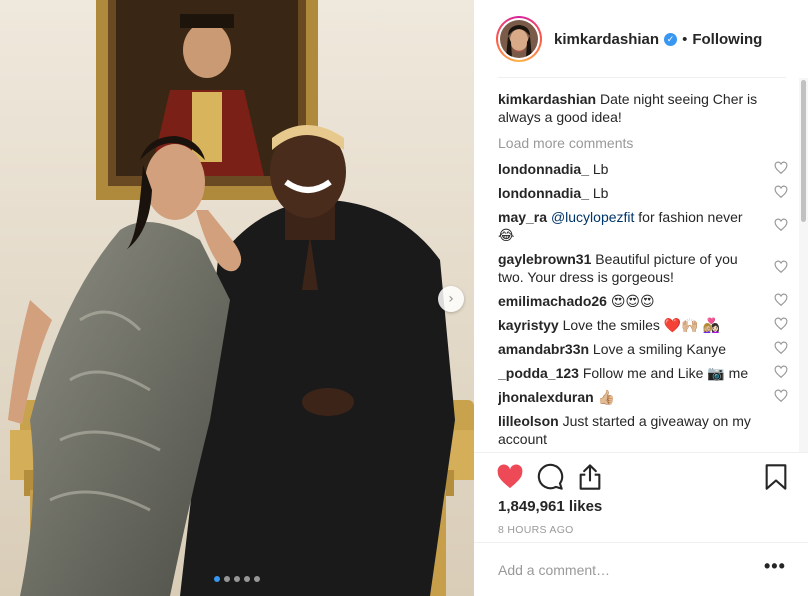 Image resolution: width=808 pixels, height=596 pixels. Describe the element at coordinates (543, 349) in the screenshot. I see `comment-username: amandabr33n` at that location.